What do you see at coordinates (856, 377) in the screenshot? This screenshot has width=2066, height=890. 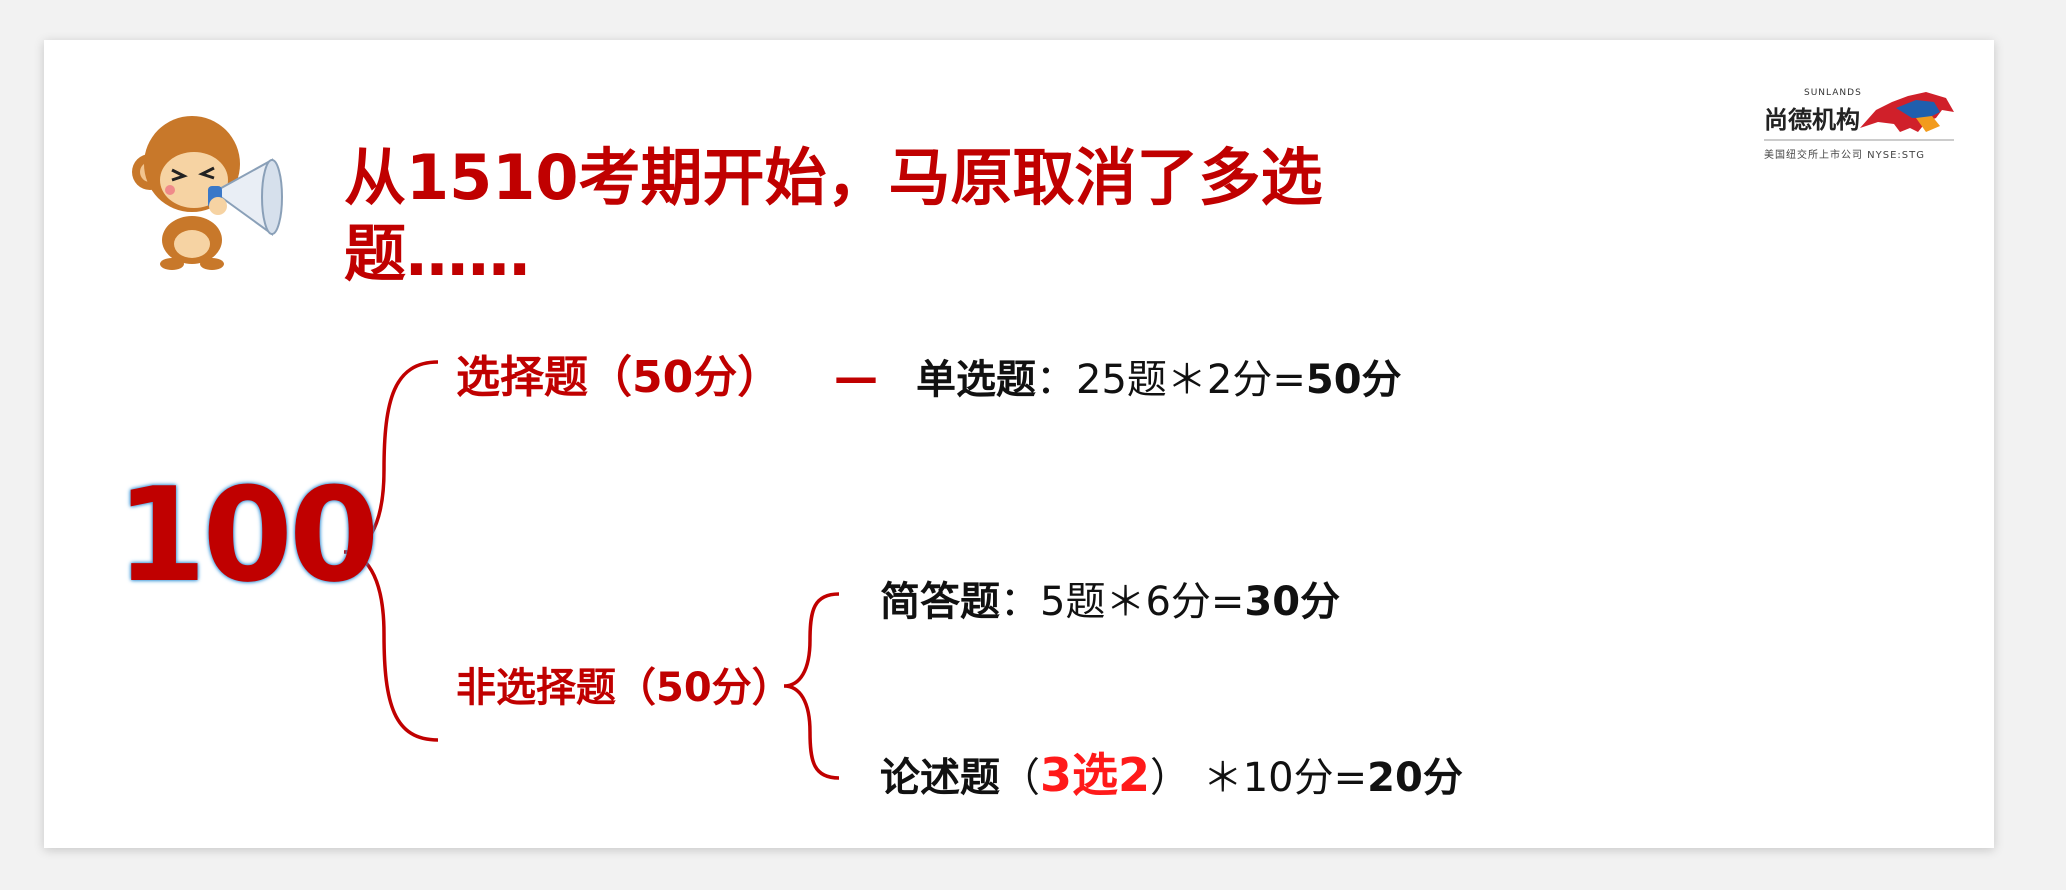 I see `choice-dash: —` at bounding box center [856, 377].